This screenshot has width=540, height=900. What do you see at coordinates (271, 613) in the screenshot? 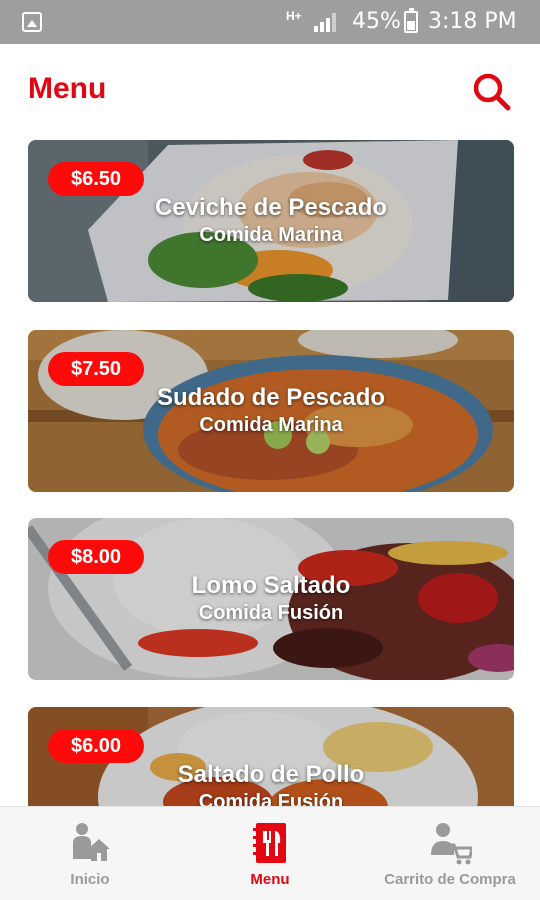
I see `dish-category: Comida Fusión` at bounding box center [271, 613].